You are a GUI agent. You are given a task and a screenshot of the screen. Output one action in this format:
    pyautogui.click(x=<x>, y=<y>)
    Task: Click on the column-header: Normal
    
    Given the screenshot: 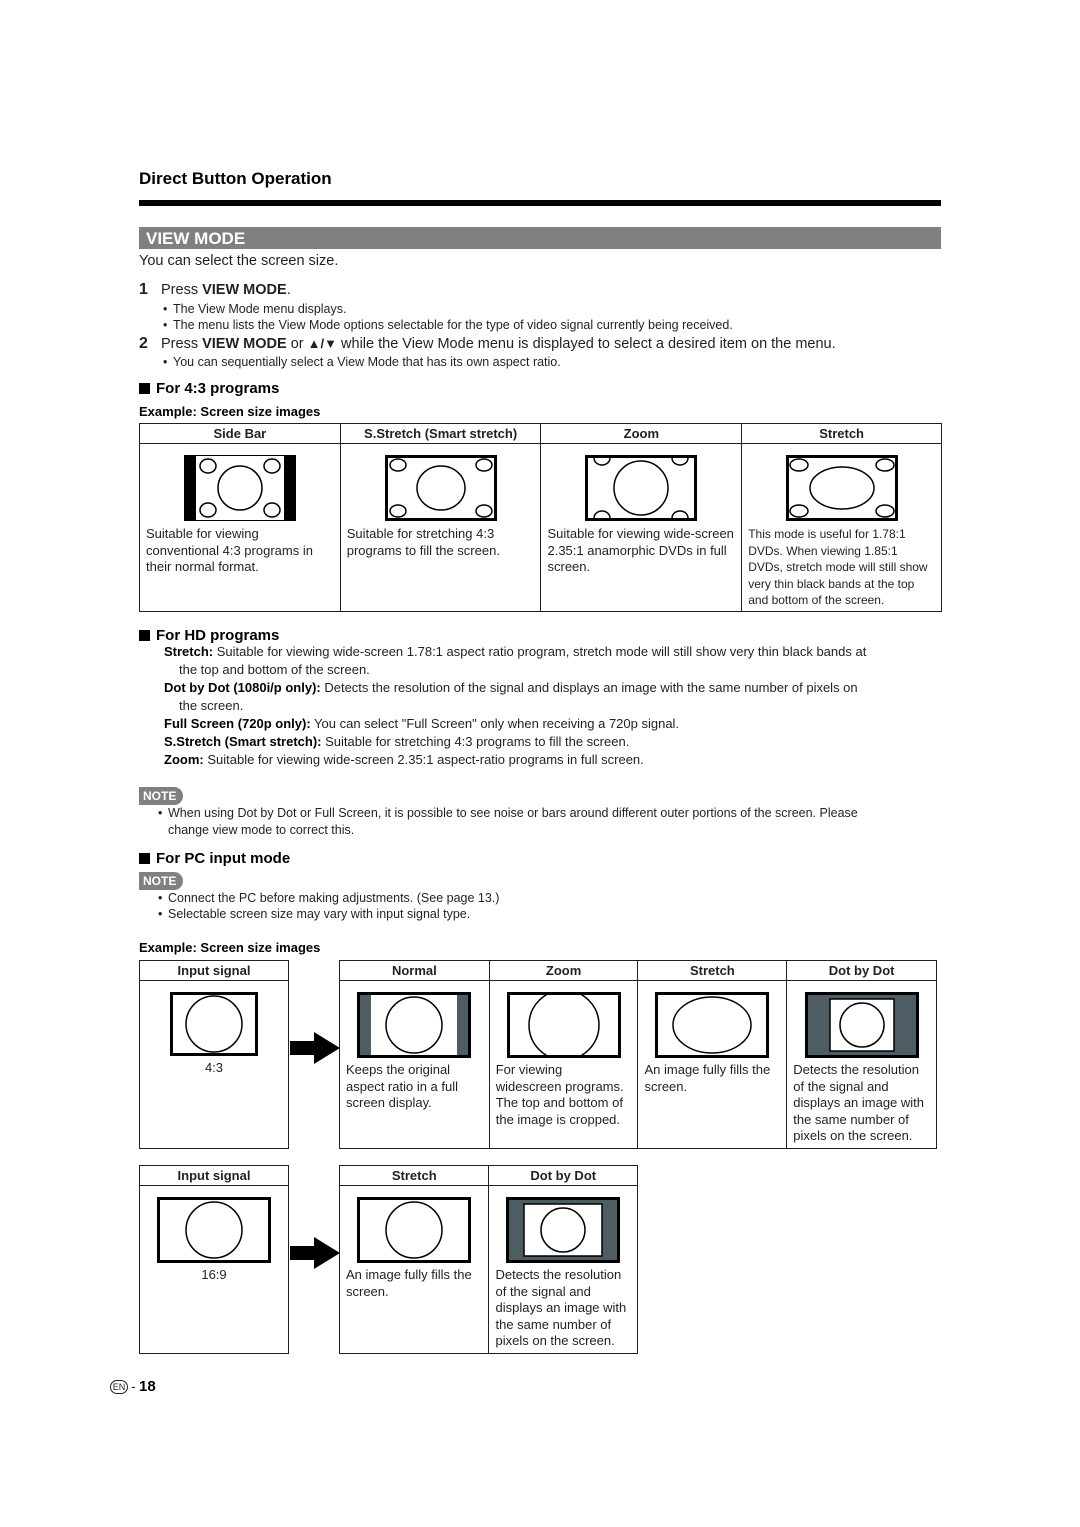 What is the action you would take?
    pyautogui.click(x=414, y=970)
    